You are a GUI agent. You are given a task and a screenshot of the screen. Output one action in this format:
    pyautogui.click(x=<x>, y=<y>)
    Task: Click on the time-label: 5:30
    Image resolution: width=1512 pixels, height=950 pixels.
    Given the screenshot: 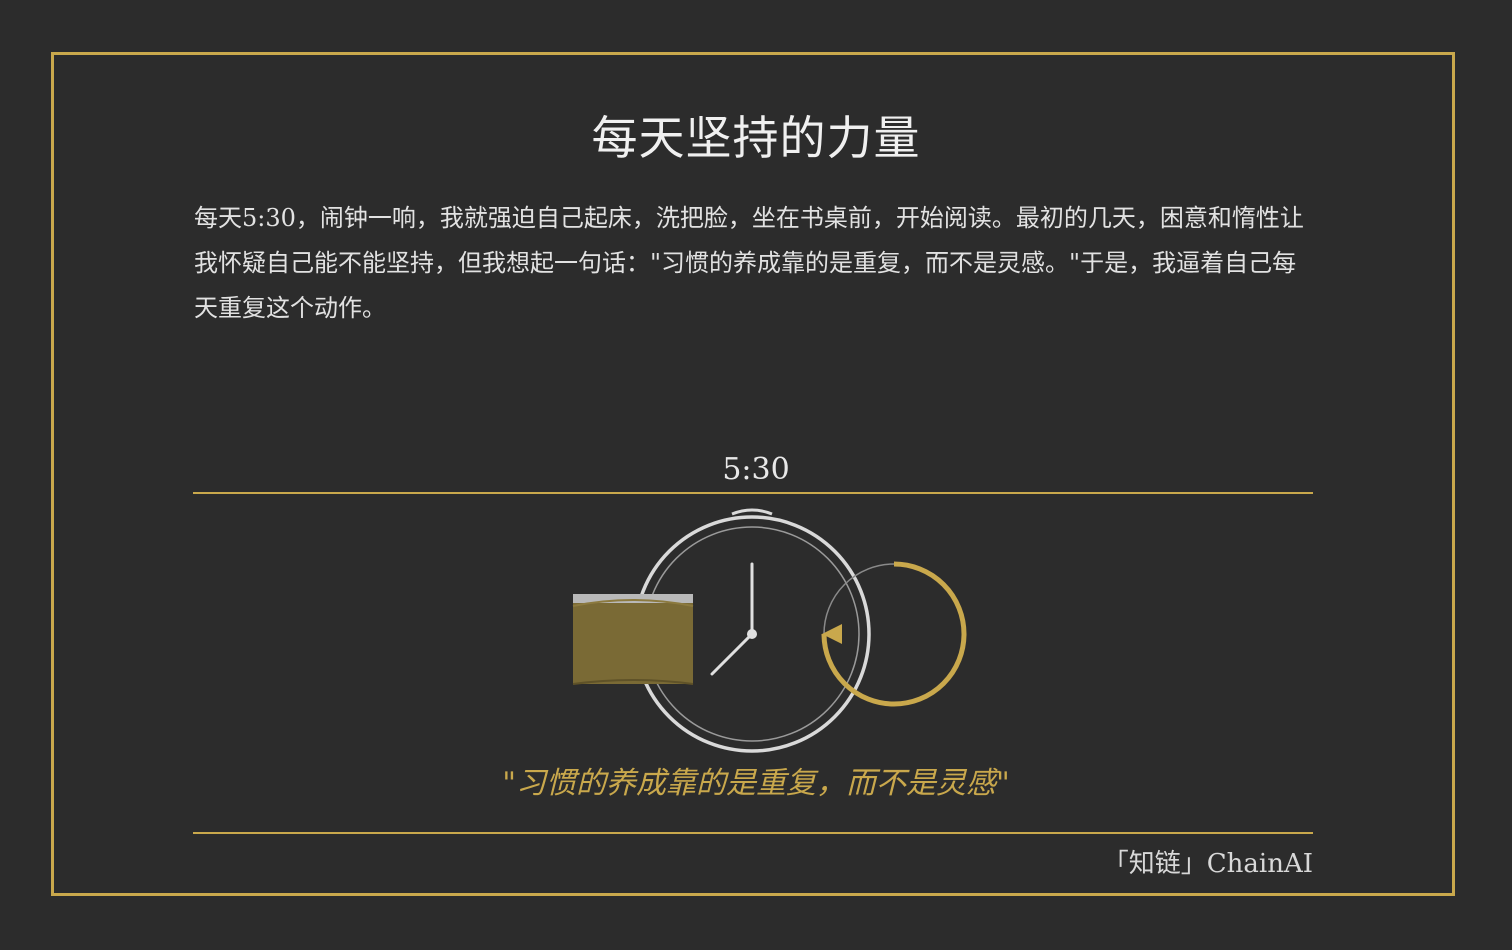 What is the action you would take?
    pyautogui.click(x=756, y=469)
    